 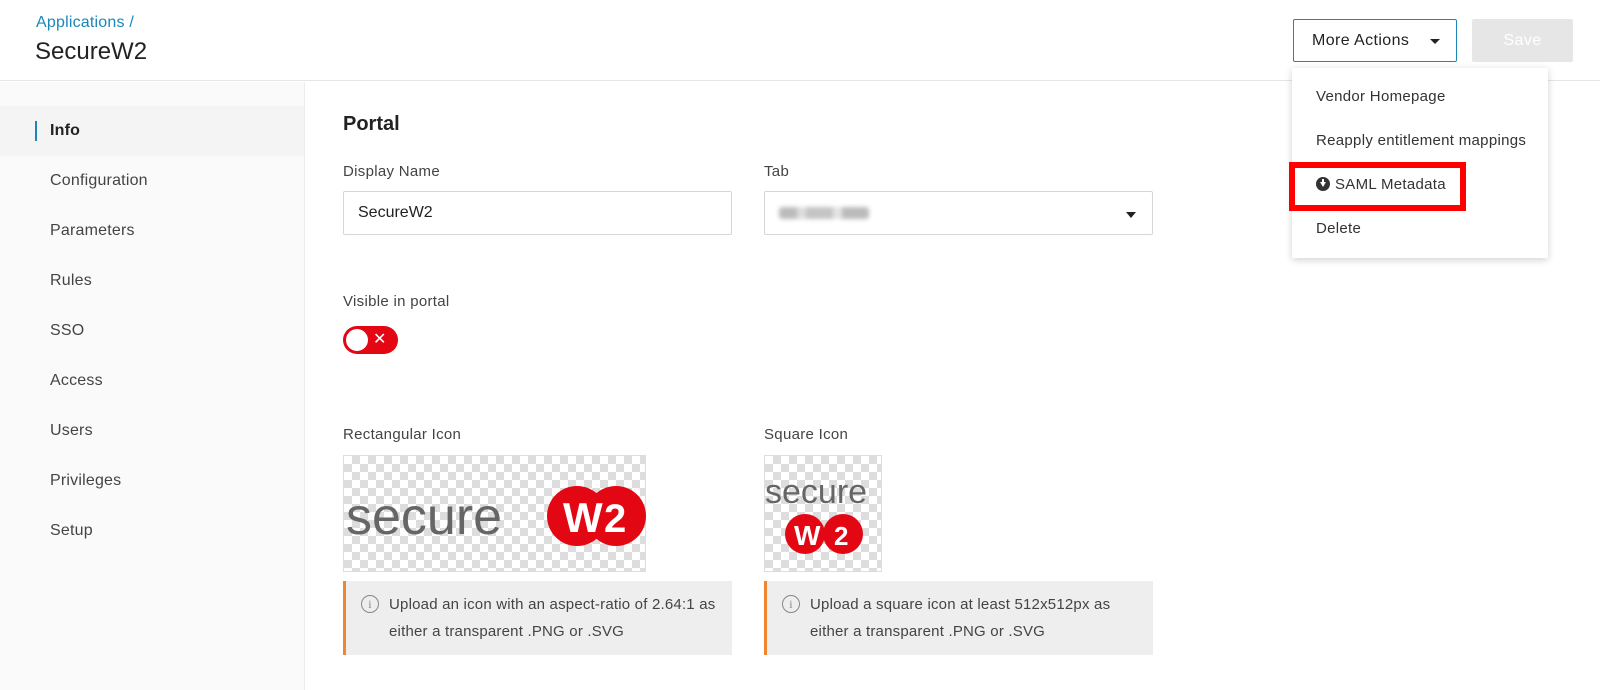 What do you see at coordinates (391, 171) in the screenshot?
I see `display-name-label: Display Name` at bounding box center [391, 171].